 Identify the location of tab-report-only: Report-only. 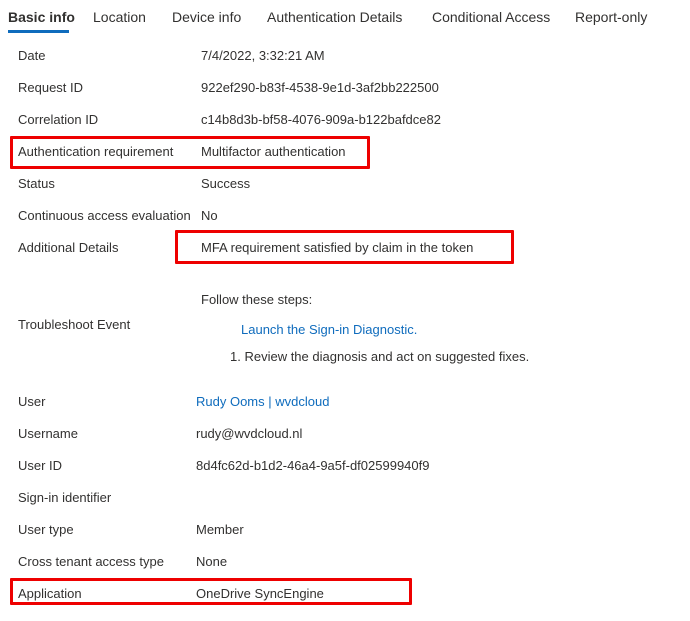
(611, 17).